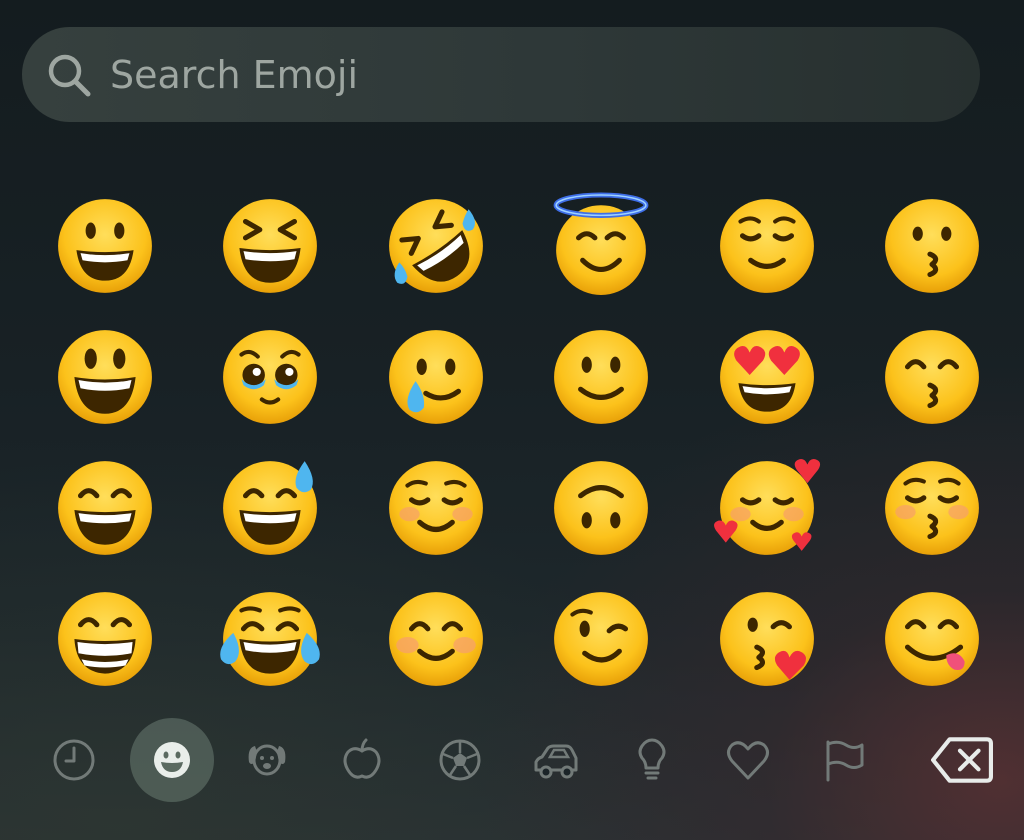 Image resolution: width=1024 pixels, height=840 pixels. What do you see at coordinates (271, 376) in the screenshot?
I see `face-holding-back-tears-emoji` at bounding box center [271, 376].